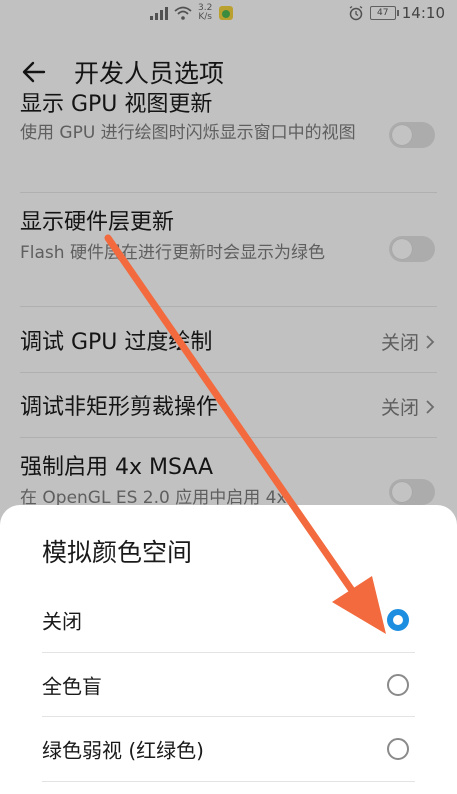 This screenshot has width=457, height=794. What do you see at coordinates (62, 621) in the screenshot?
I see `option-label: 关闭` at bounding box center [62, 621].